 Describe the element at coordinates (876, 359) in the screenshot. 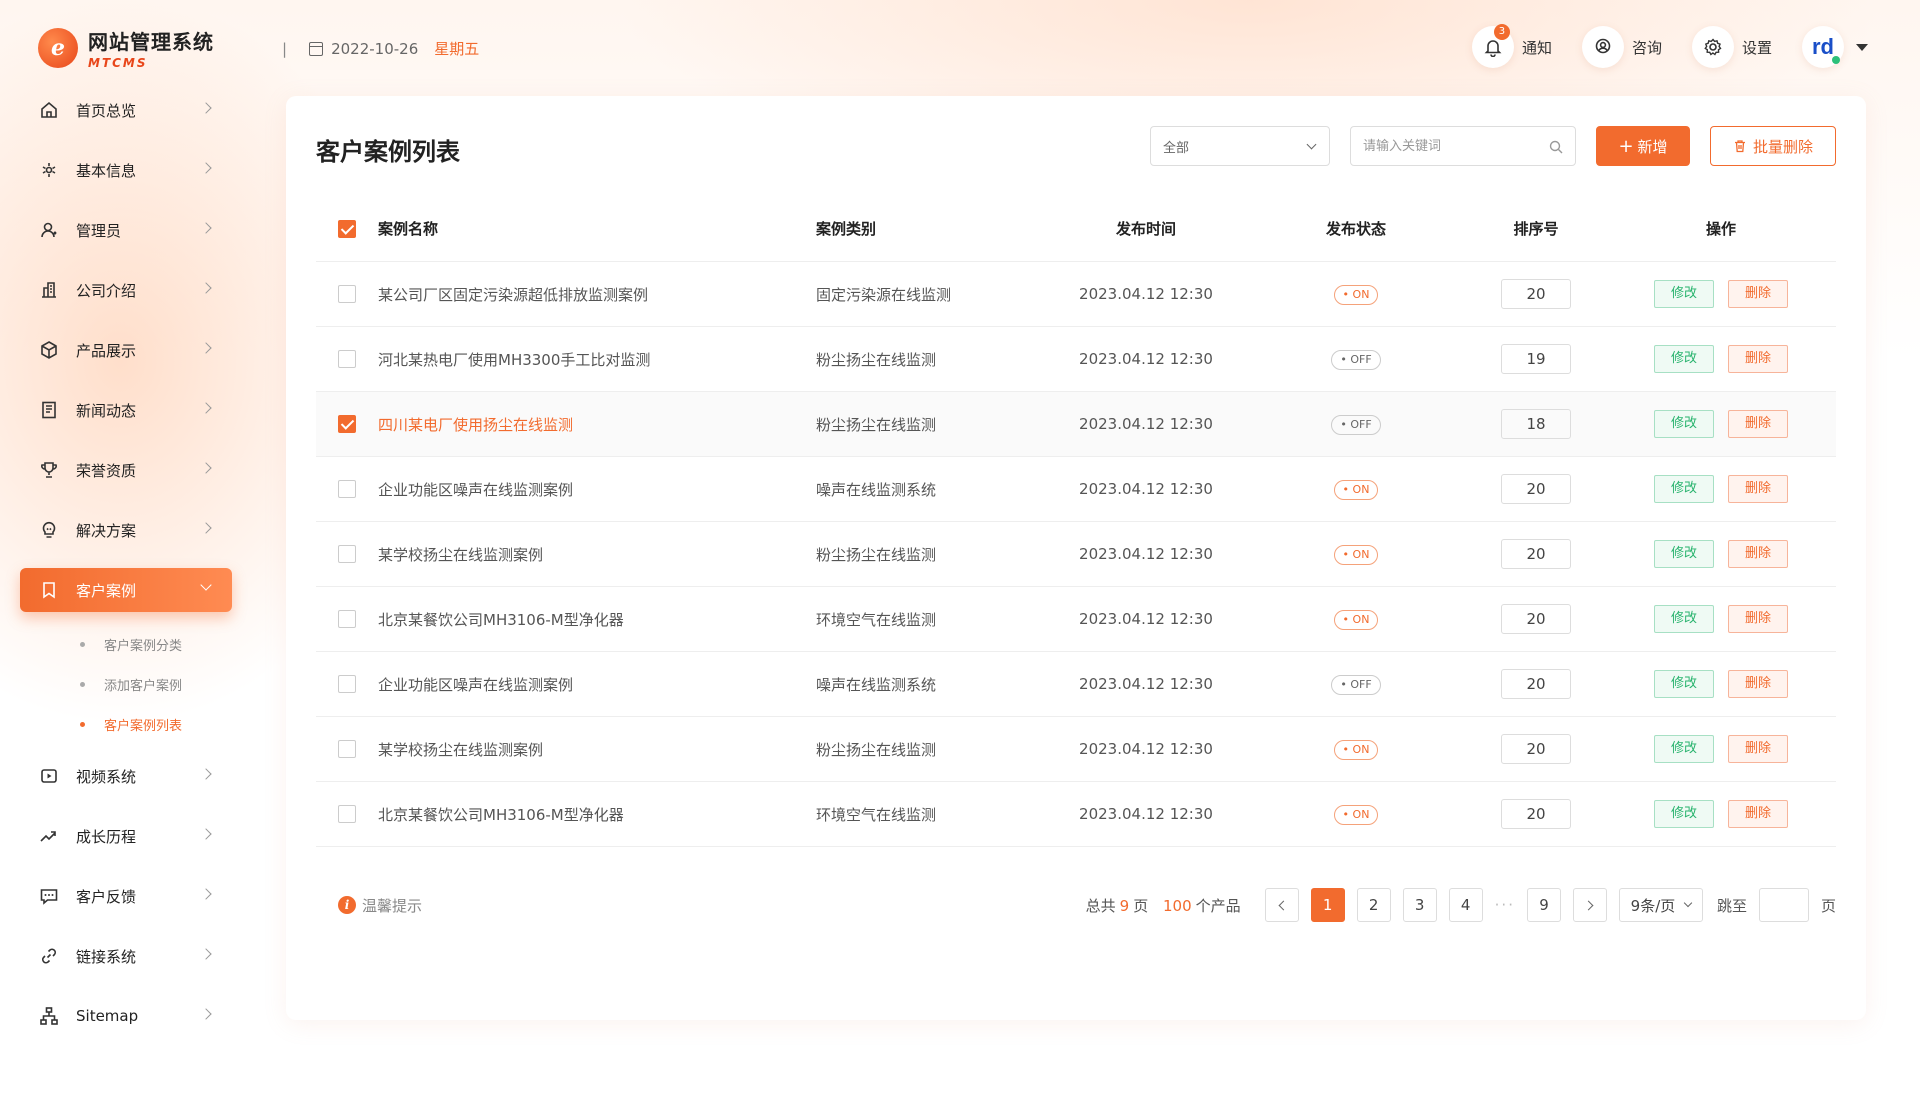

I see `case-type: 粉尘扬尘在线监测` at that location.